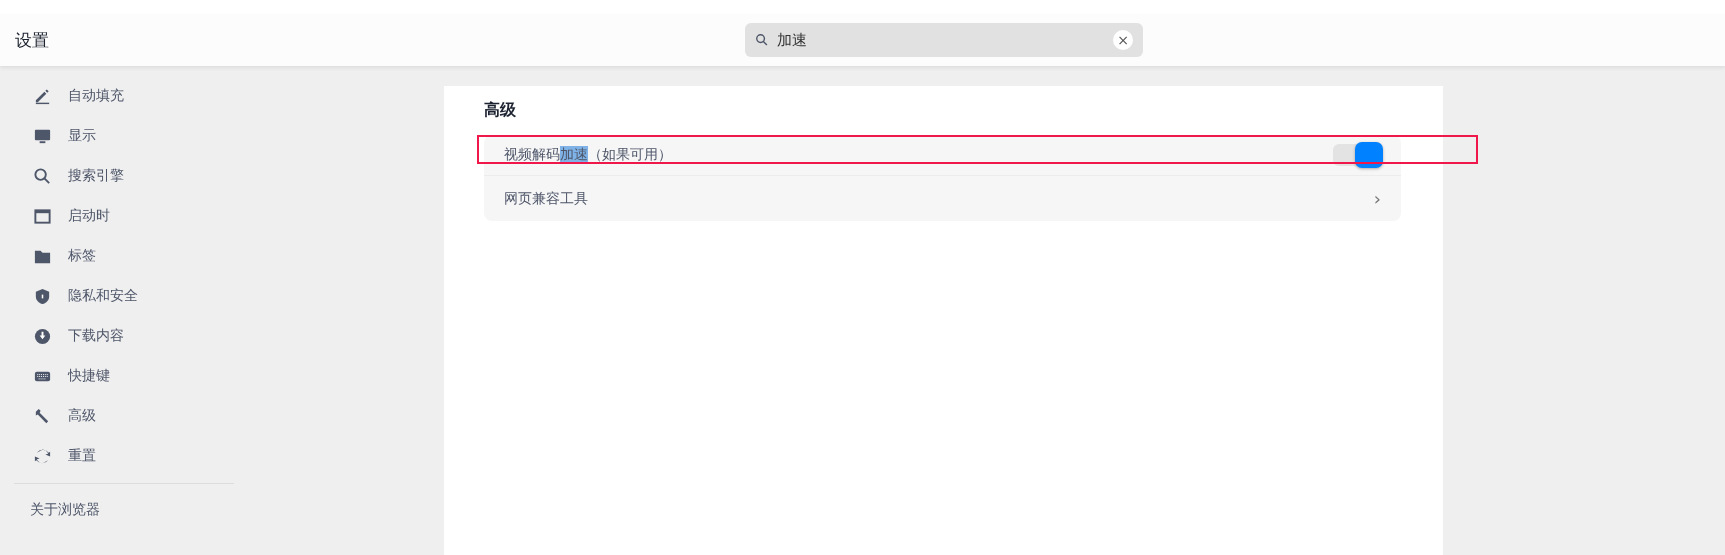  What do you see at coordinates (1377, 198) in the screenshot?
I see `chevron-icon: ›` at bounding box center [1377, 198].